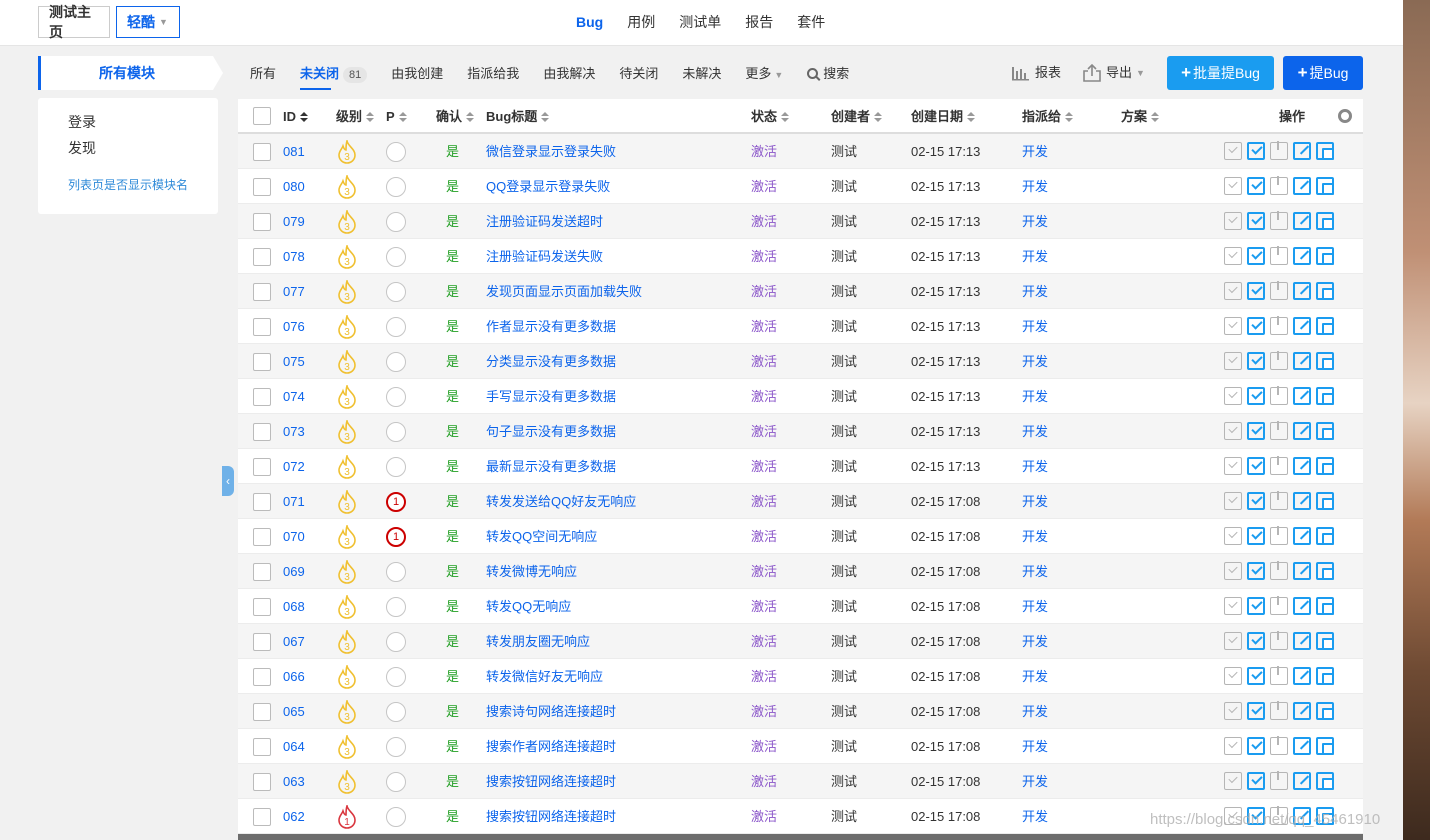 The width and height of the screenshot is (1430, 840). What do you see at coordinates (294, 431) in the screenshot?
I see `bug-id-link: 073` at bounding box center [294, 431].